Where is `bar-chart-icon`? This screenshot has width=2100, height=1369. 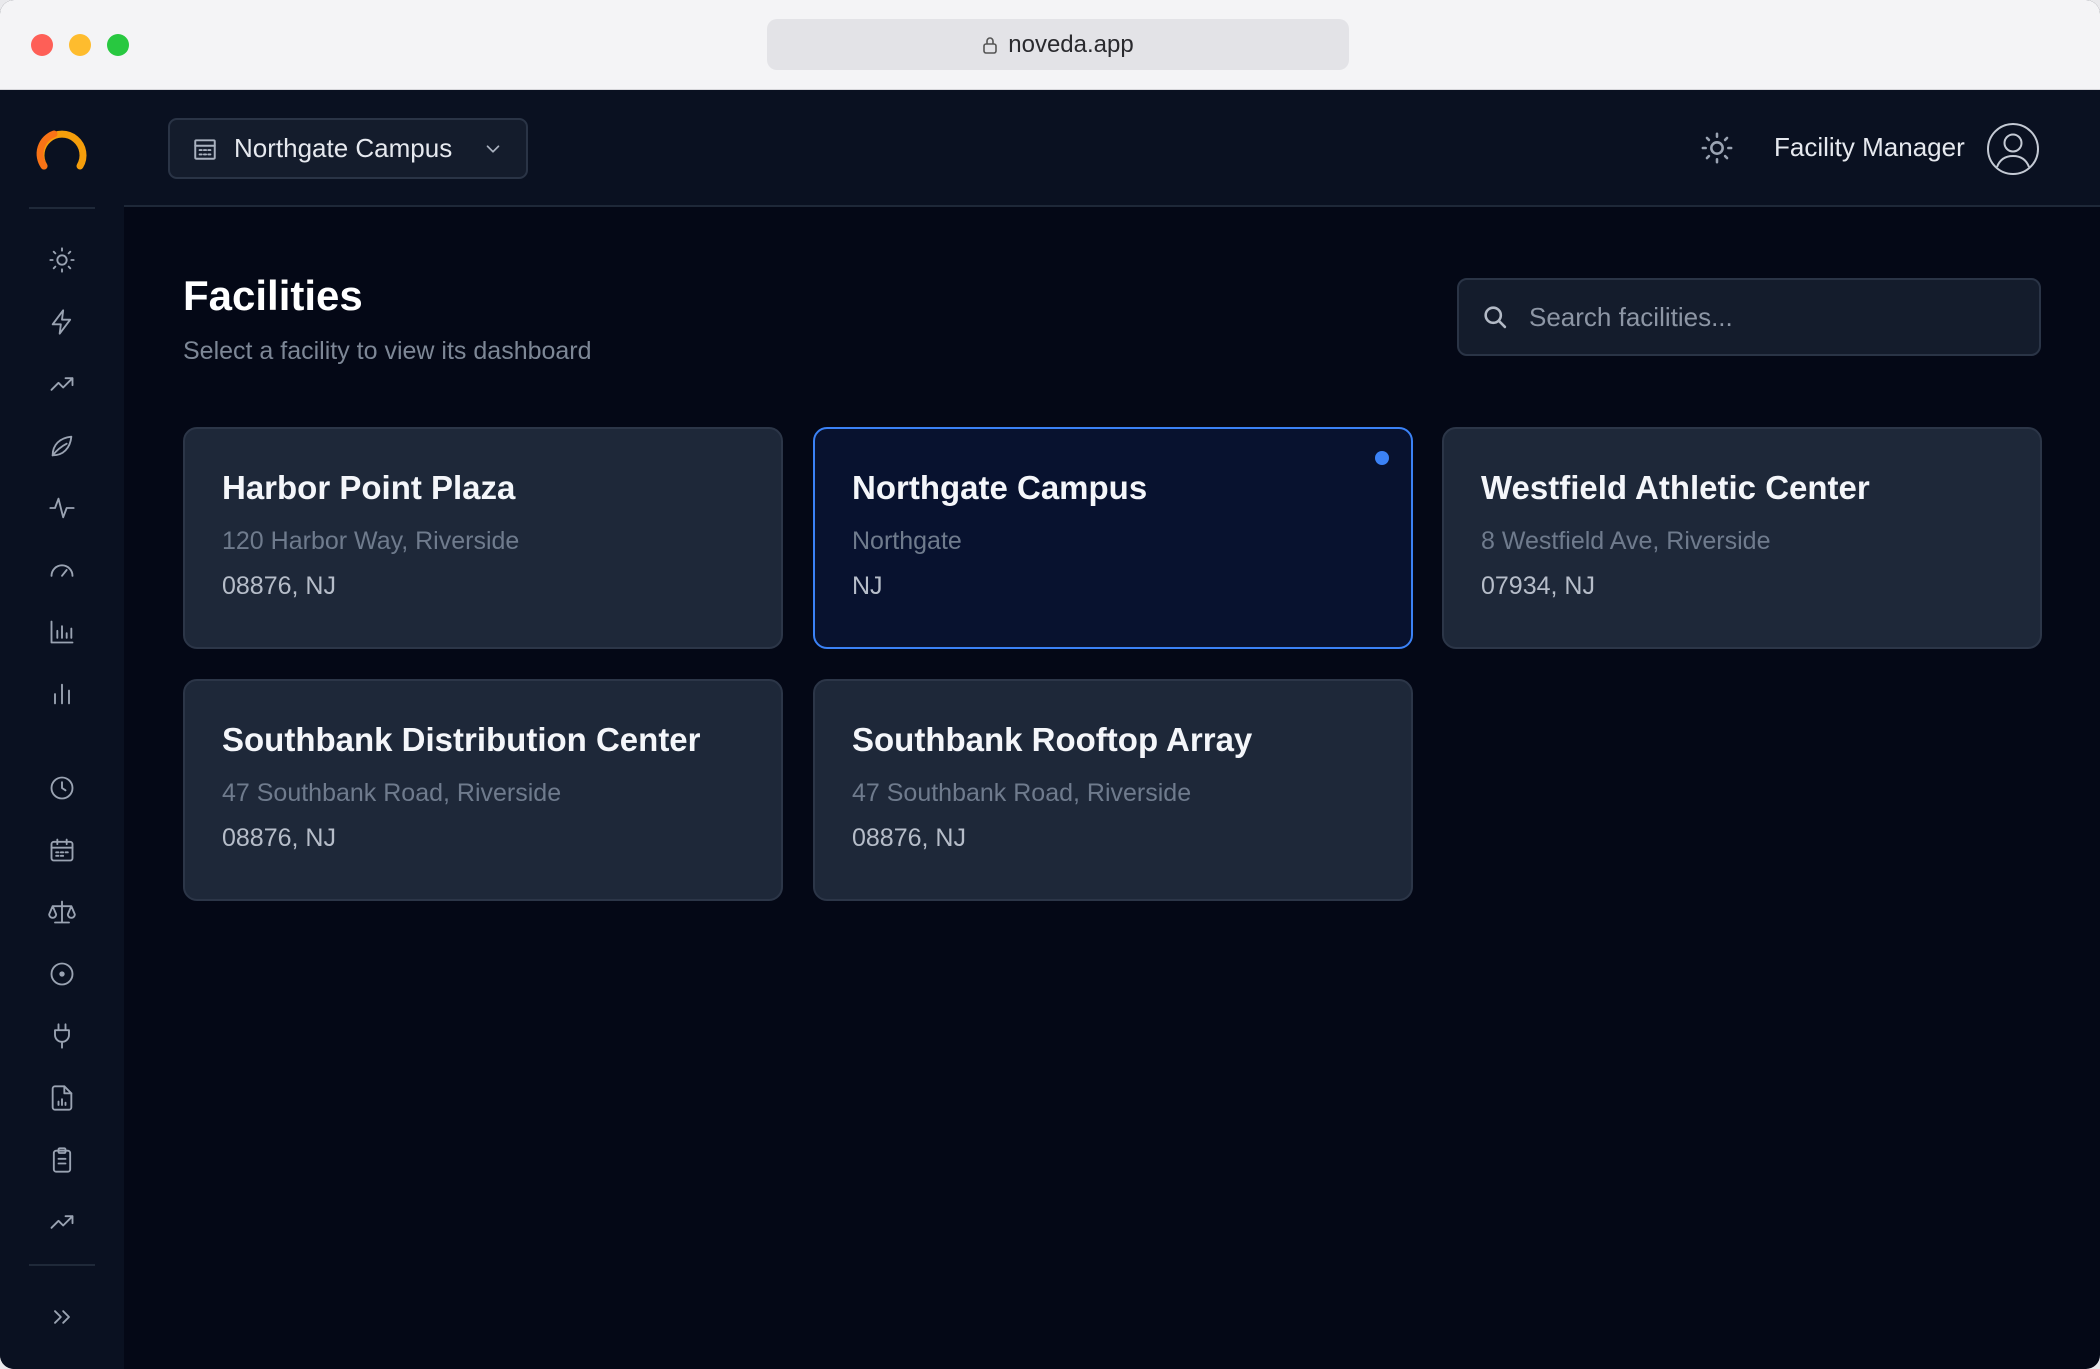 bar-chart-icon is located at coordinates (62, 632).